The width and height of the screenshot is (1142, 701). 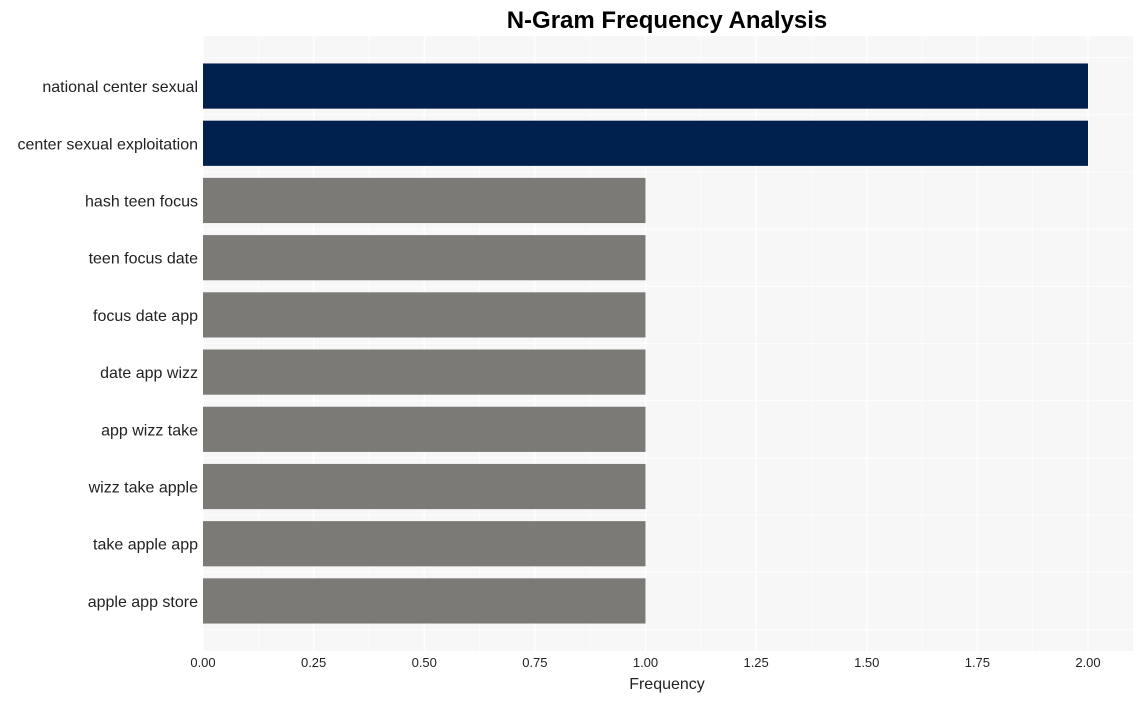 What do you see at coordinates (313, 662) in the screenshot?
I see `x-tick-label: 0.25` at bounding box center [313, 662].